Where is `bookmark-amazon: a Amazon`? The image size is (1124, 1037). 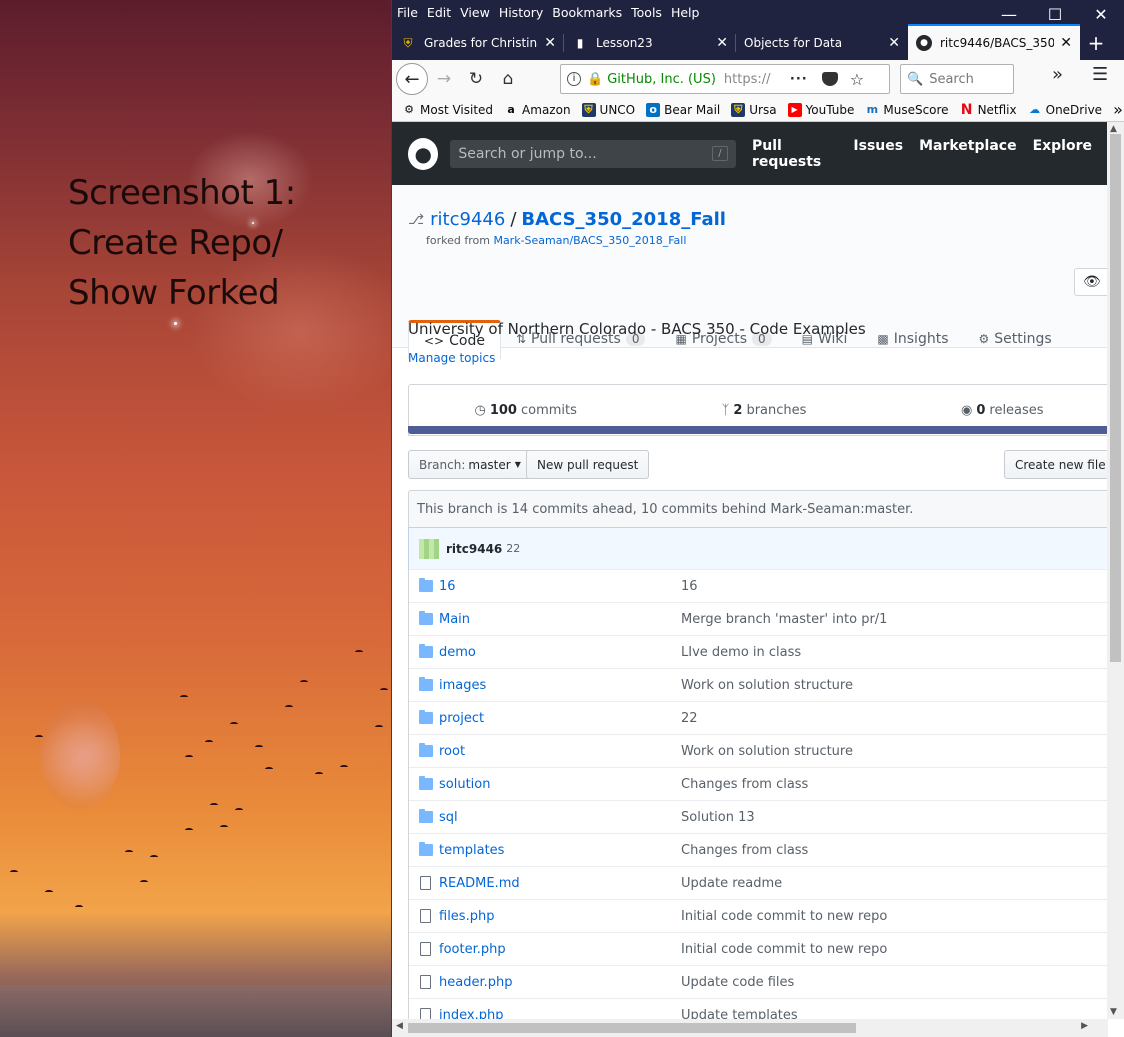 bookmark-amazon: a Amazon is located at coordinates (537, 110).